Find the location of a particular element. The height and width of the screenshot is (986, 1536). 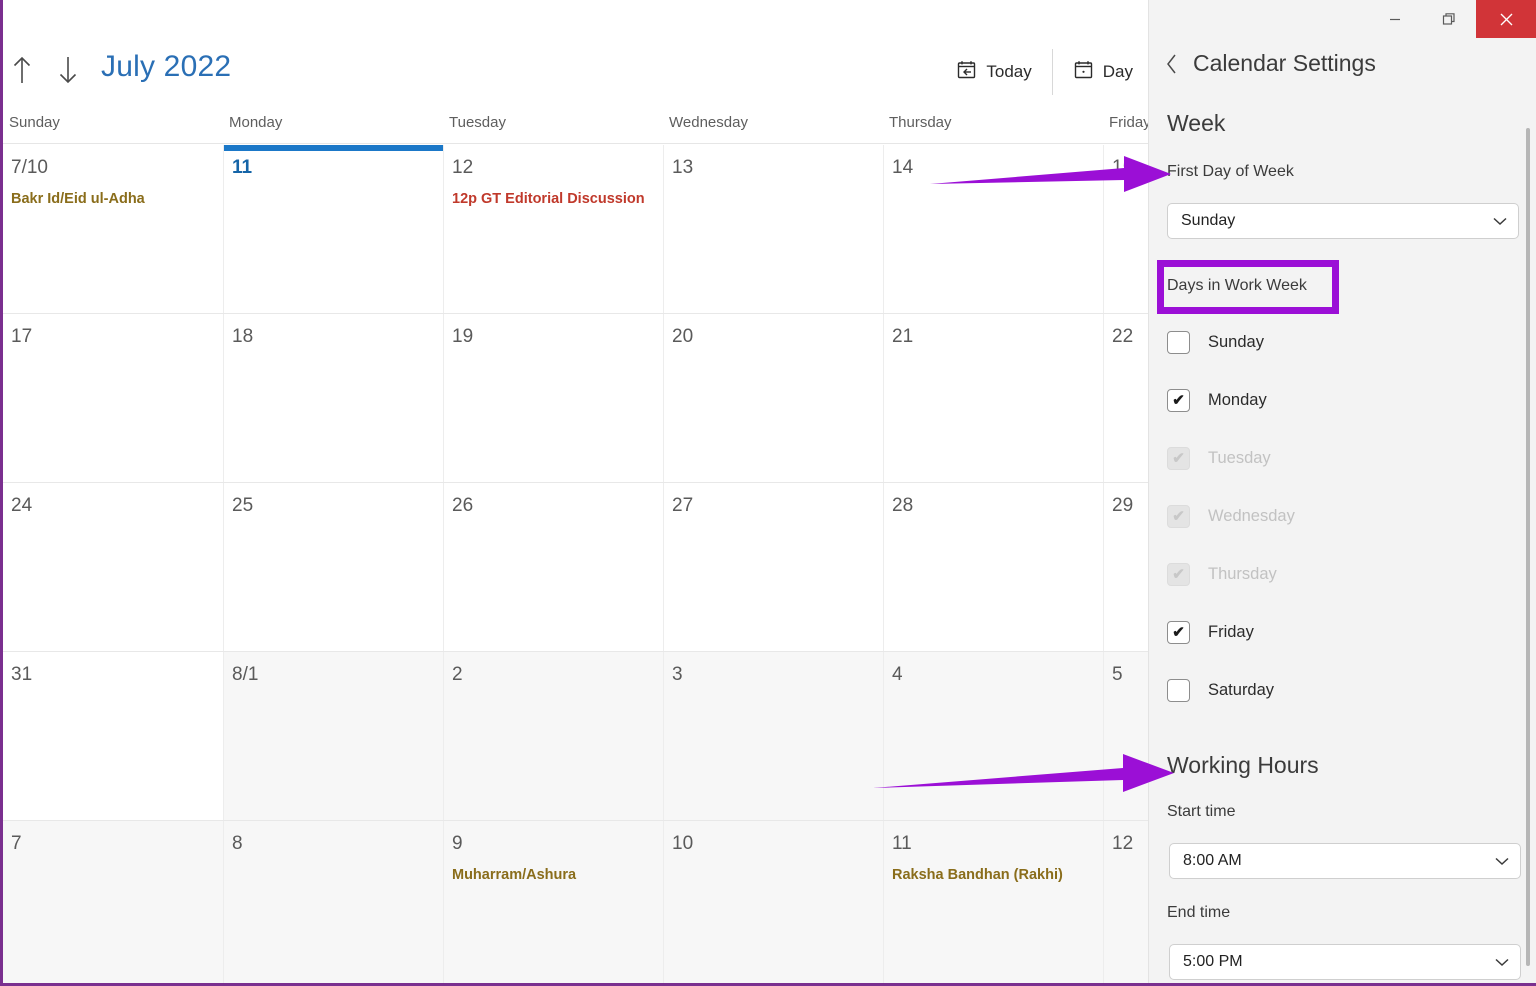

work-week-day-label: Wednesday is located at coordinates (1251, 516).